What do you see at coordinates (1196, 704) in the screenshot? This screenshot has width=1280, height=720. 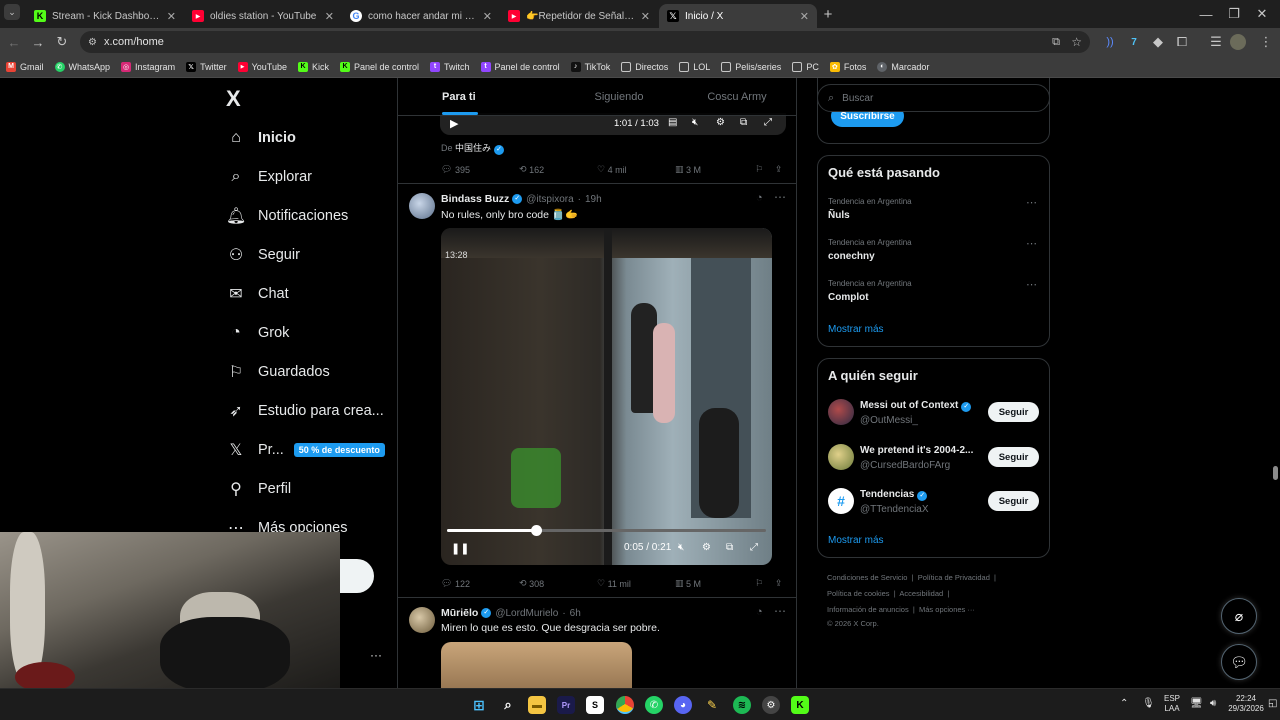 I see `network-icon: 🖥︎` at bounding box center [1196, 704].